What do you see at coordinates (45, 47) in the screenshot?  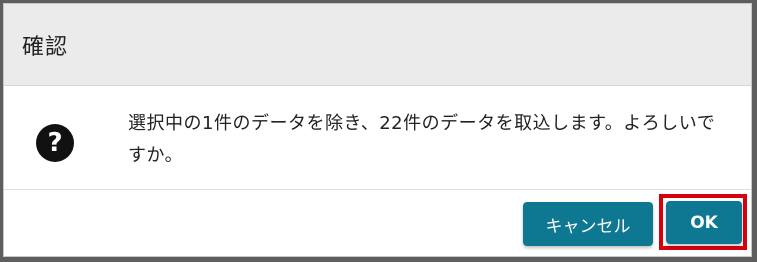 I see `dialog-title: 確認` at bounding box center [45, 47].